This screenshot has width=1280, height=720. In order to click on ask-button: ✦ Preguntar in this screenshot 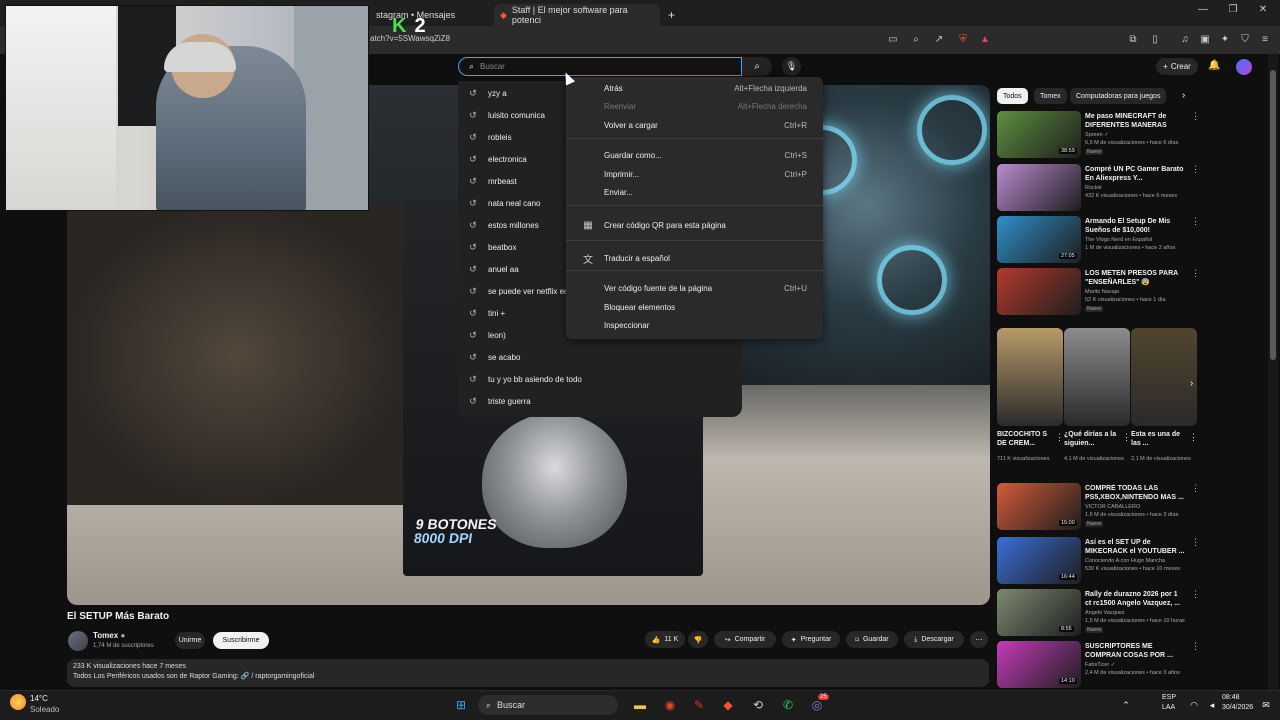, I will do `click(811, 639)`.